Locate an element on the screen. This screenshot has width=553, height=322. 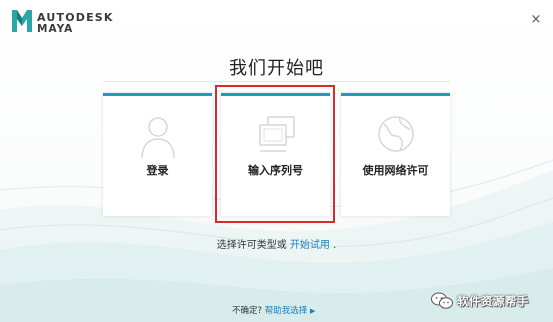
watermark: 软件资源帮手 is located at coordinates (490, 301).